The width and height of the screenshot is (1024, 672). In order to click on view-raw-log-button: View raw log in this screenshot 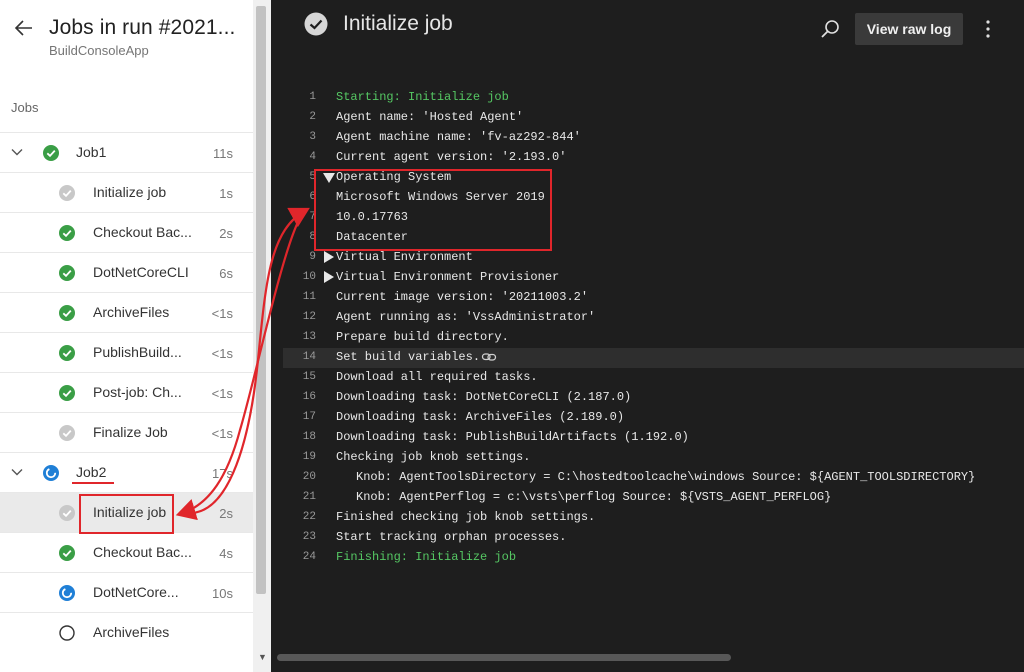, I will do `click(909, 29)`.